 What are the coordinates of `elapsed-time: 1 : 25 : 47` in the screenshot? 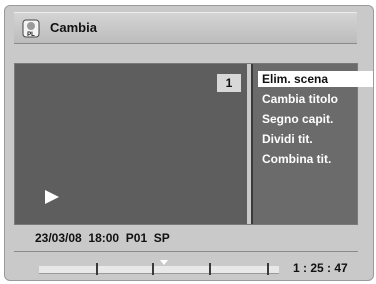 It's located at (320, 268).